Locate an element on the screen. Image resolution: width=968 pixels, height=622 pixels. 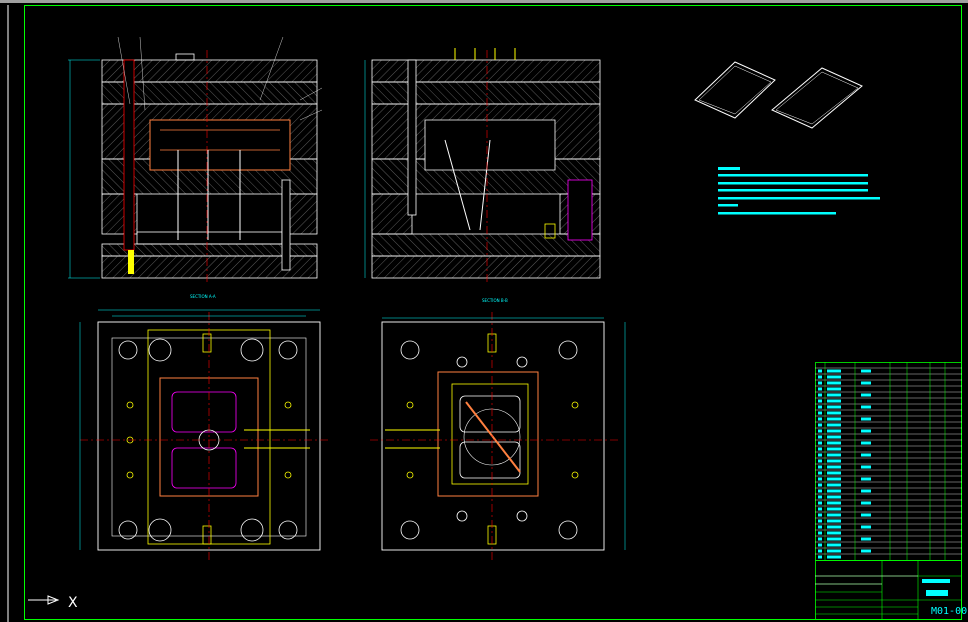
ucs-x-label: X is located at coordinates (73, 603).